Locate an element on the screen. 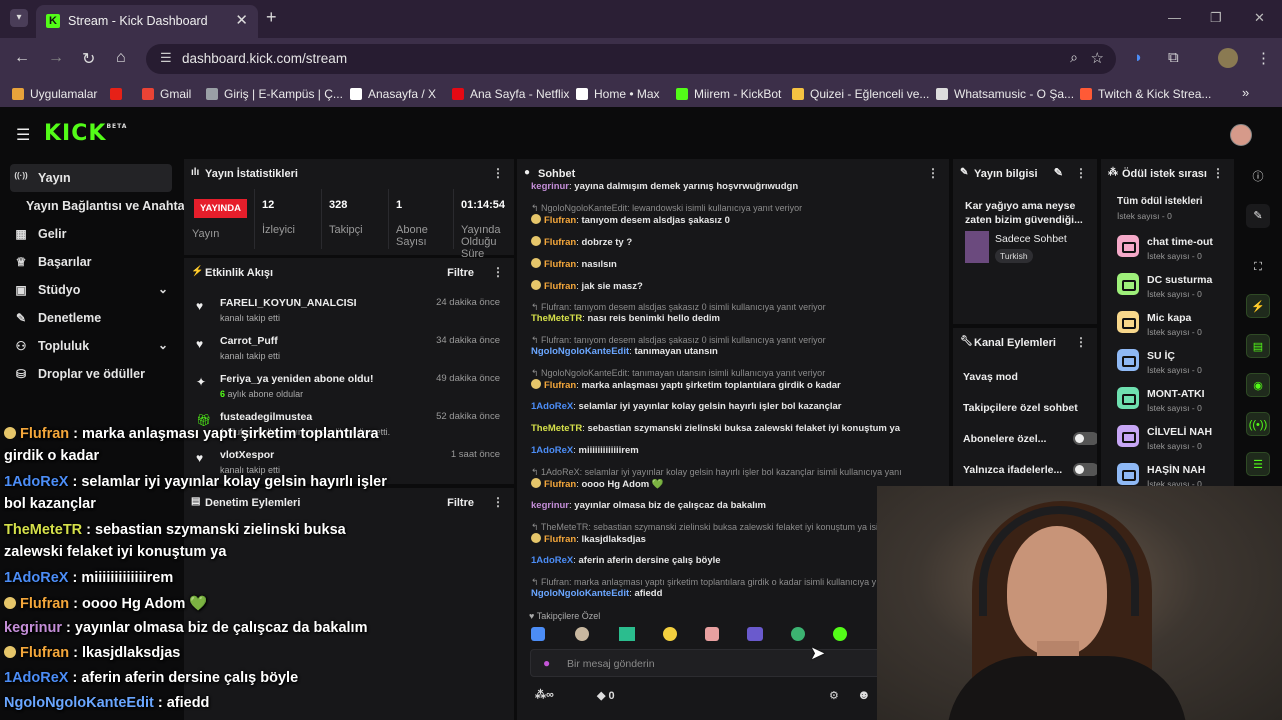  reward-item: HAŞİN NAH İstek sayısı - 0 is located at coordinates (1175, 473).